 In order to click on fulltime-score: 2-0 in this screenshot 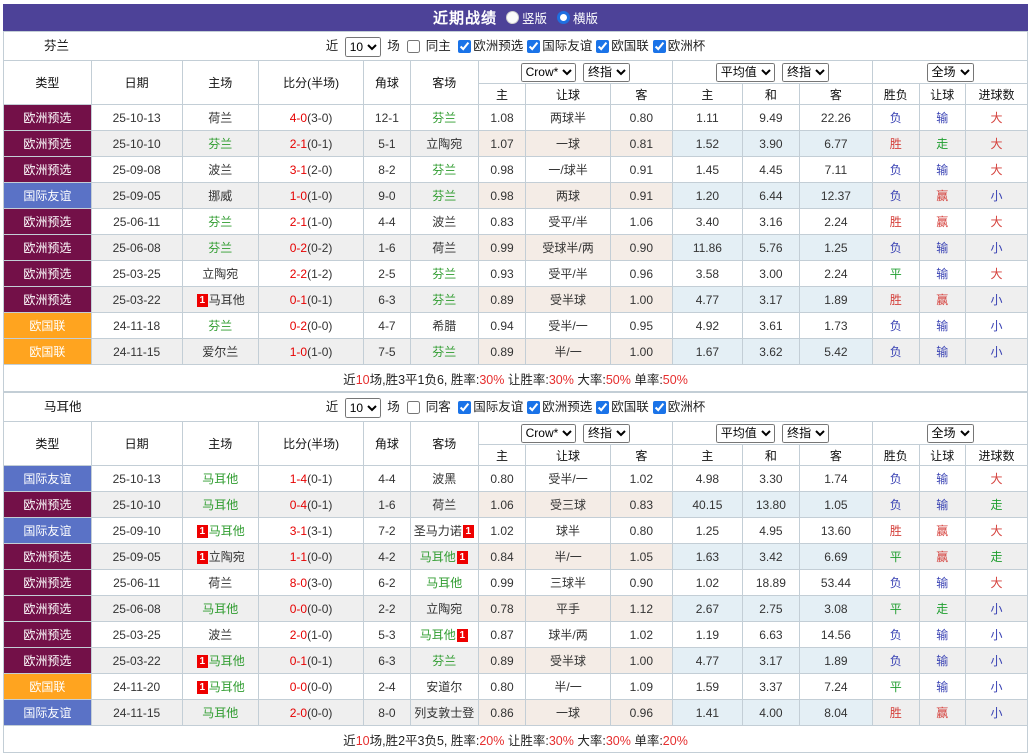, I will do `click(298, 634)`.